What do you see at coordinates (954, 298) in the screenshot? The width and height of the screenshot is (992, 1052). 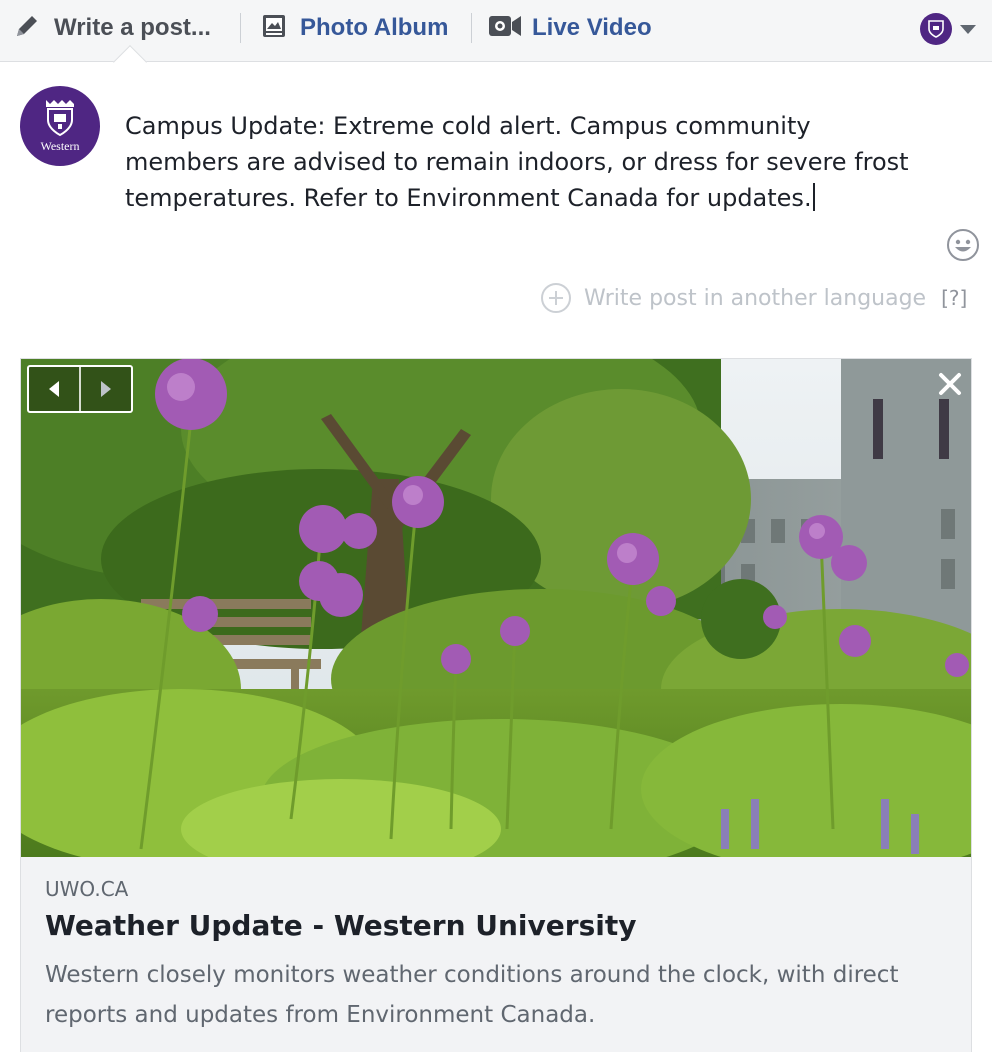 I see `language-help-link: [?]` at bounding box center [954, 298].